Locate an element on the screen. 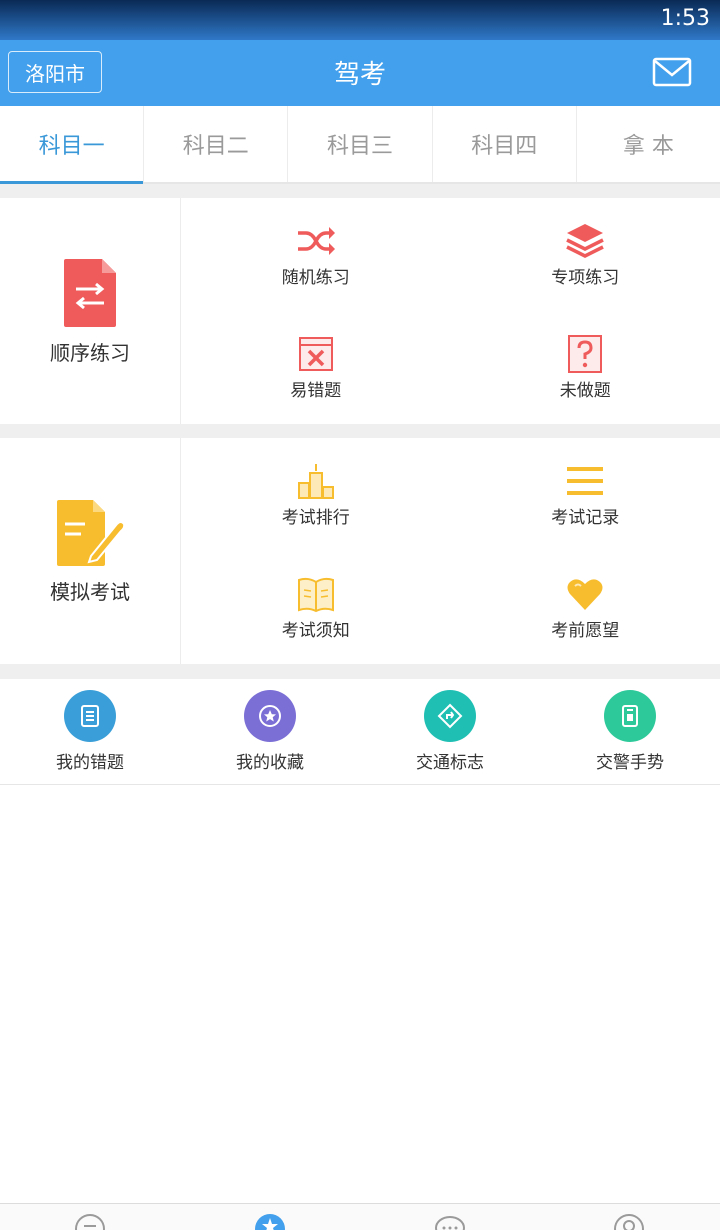 This screenshot has height=1230, width=720. traffic-signs-label: 交通标志 is located at coordinates (450, 763).